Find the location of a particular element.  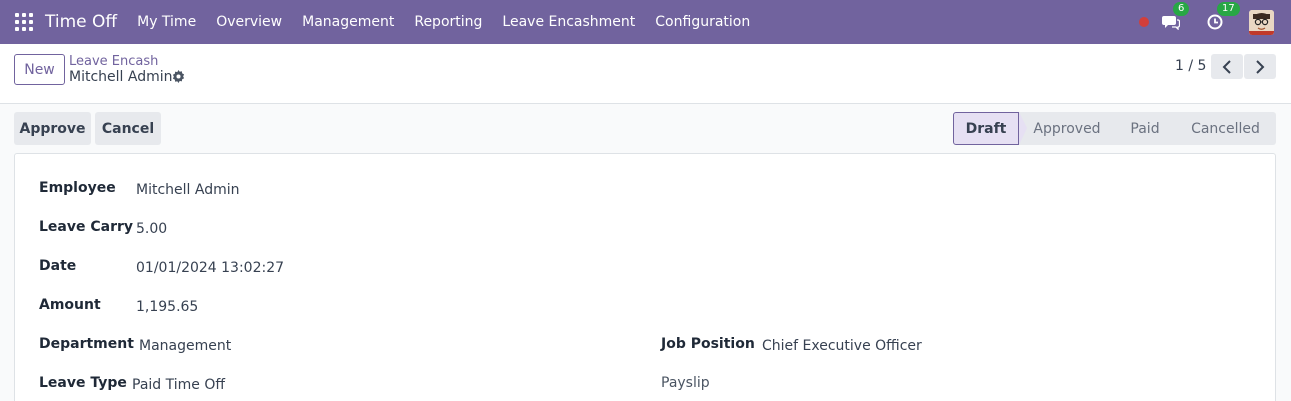

breadcrumb-parent-link: Leave Encash is located at coordinates (113, 61).